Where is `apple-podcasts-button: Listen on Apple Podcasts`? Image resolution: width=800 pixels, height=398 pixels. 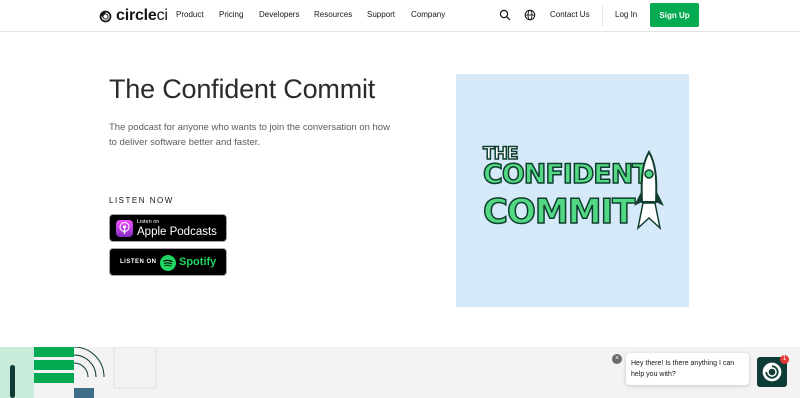 apple-podcasts-button: Listen on Apple Podcasts is located at coordinates (168, 228).